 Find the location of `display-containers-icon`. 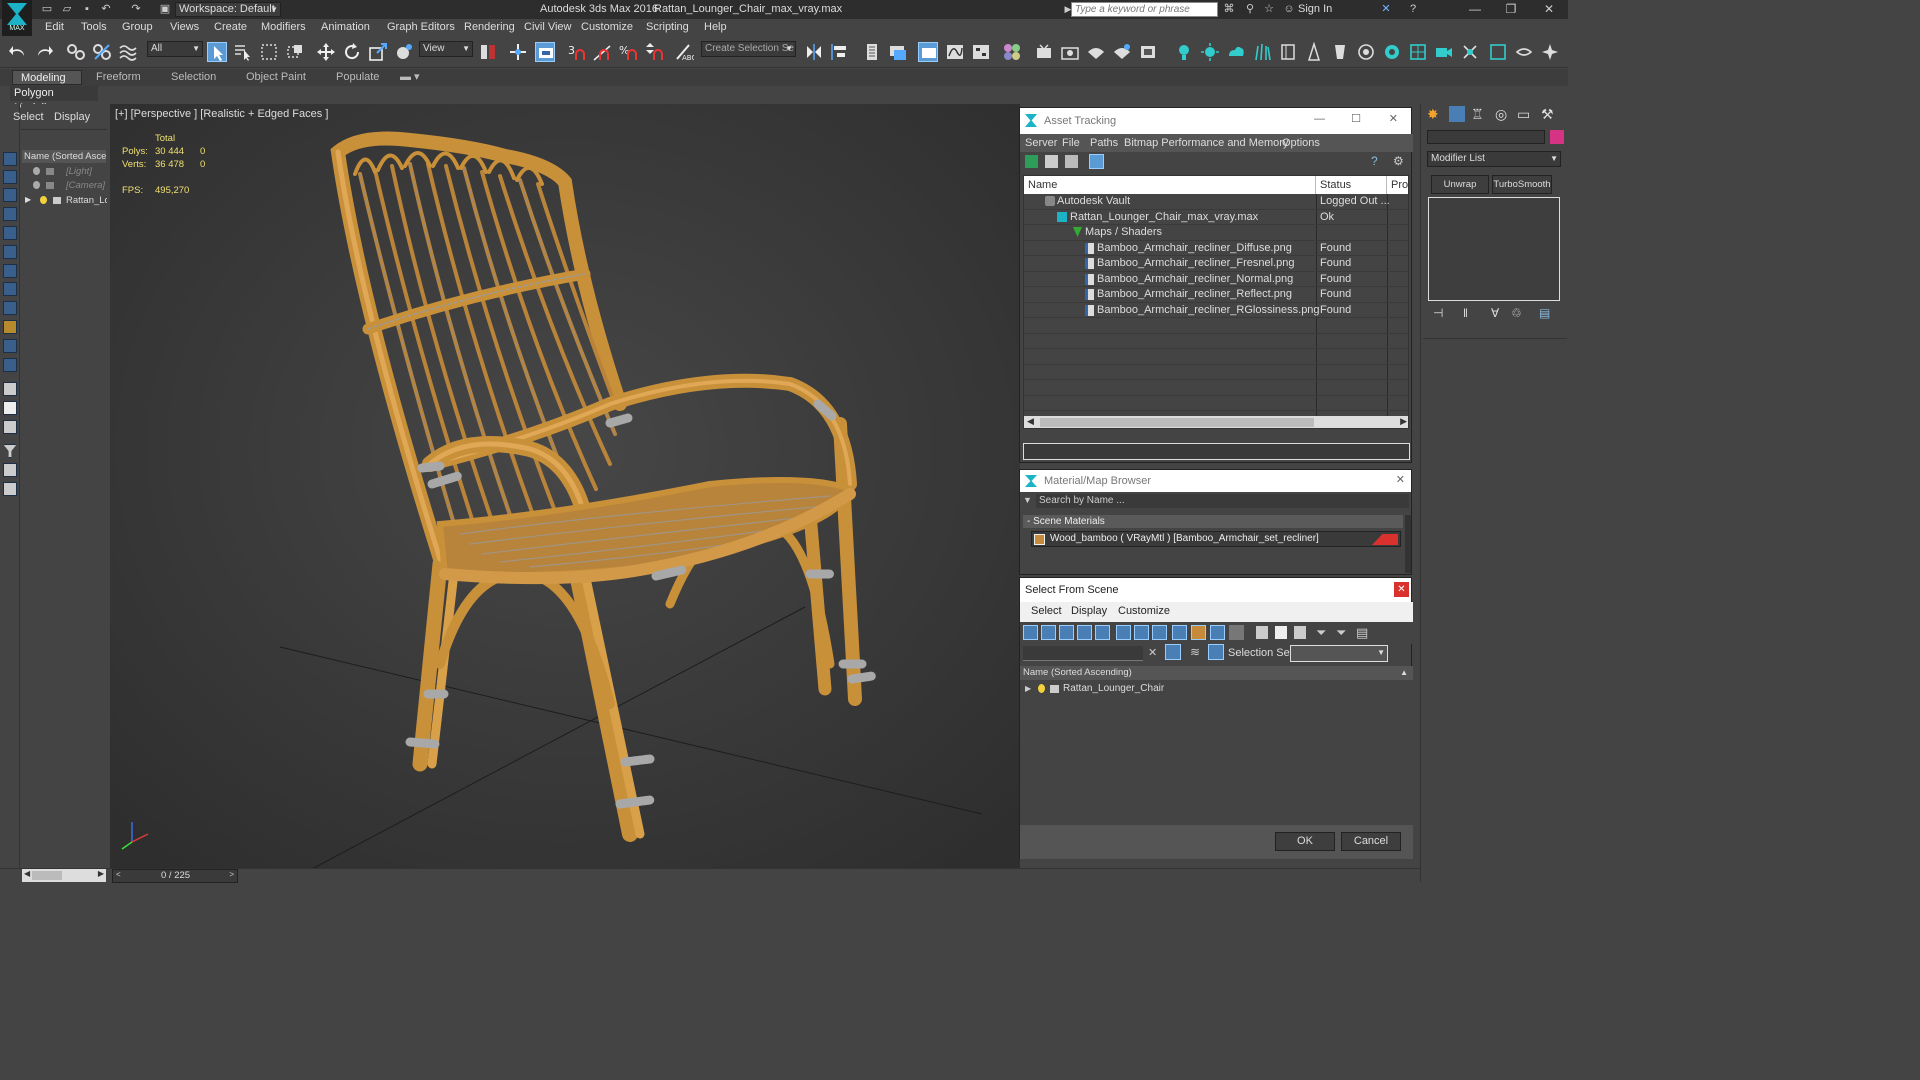

display-containers-icon is located at coordinates (10, 327).